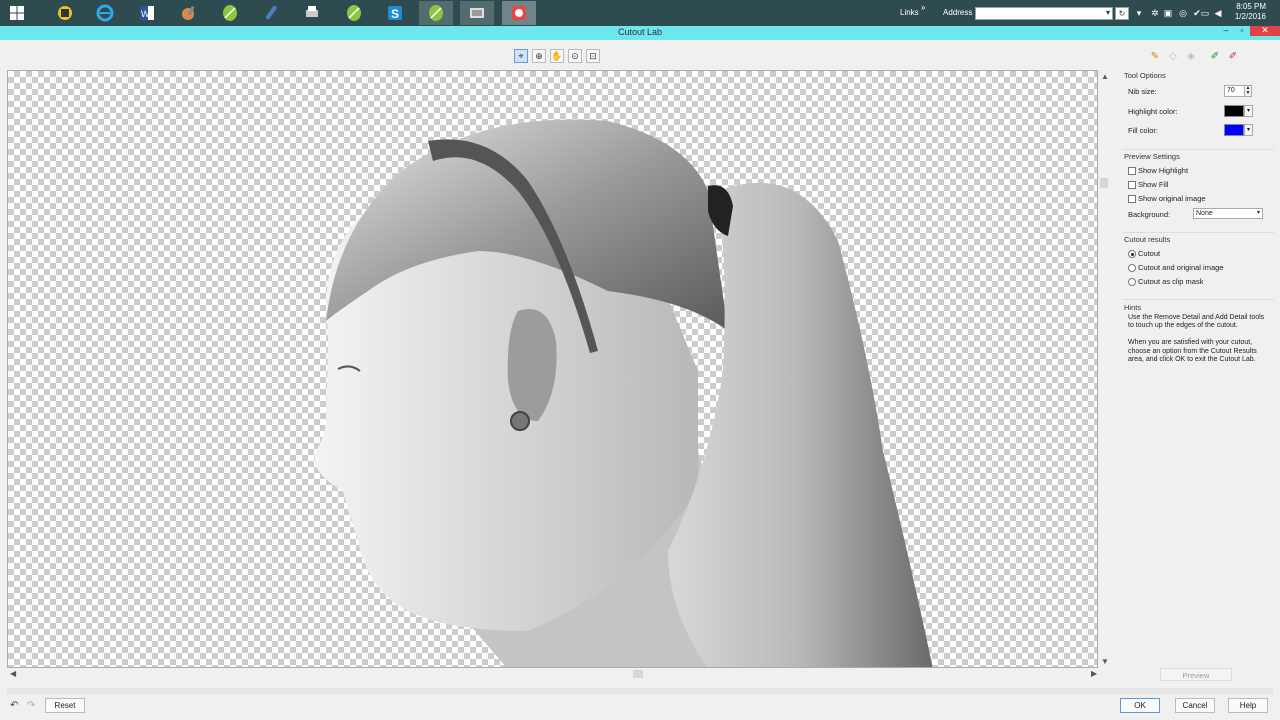 The width and height of the screenshot is (1280, 720). What do you see at coordinates (1142, 91) in the screenshot?
I see `nib-size-label: Nib size:` at bounding box center [1142, 91].